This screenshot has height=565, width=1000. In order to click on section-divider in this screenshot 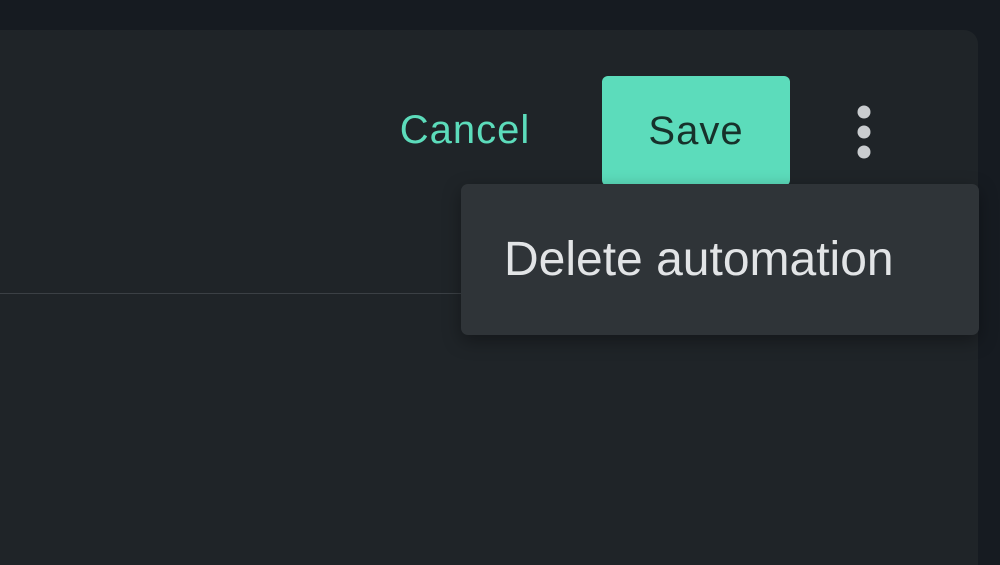, I will do `click(235, 293)`.